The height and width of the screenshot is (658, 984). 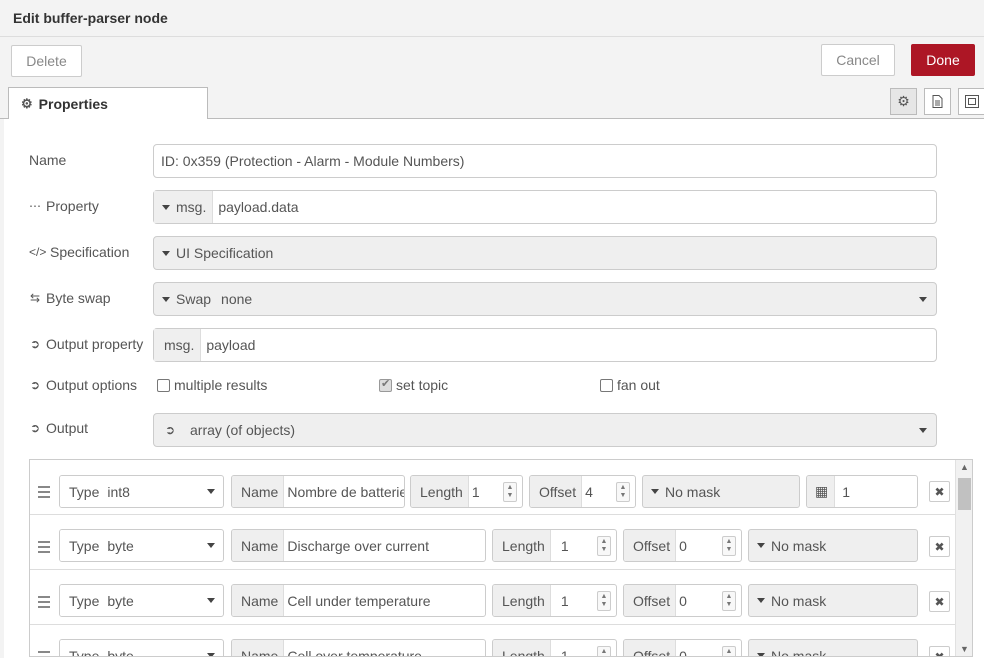 I want to click on length-value: 1, so click(x=475, y=491).